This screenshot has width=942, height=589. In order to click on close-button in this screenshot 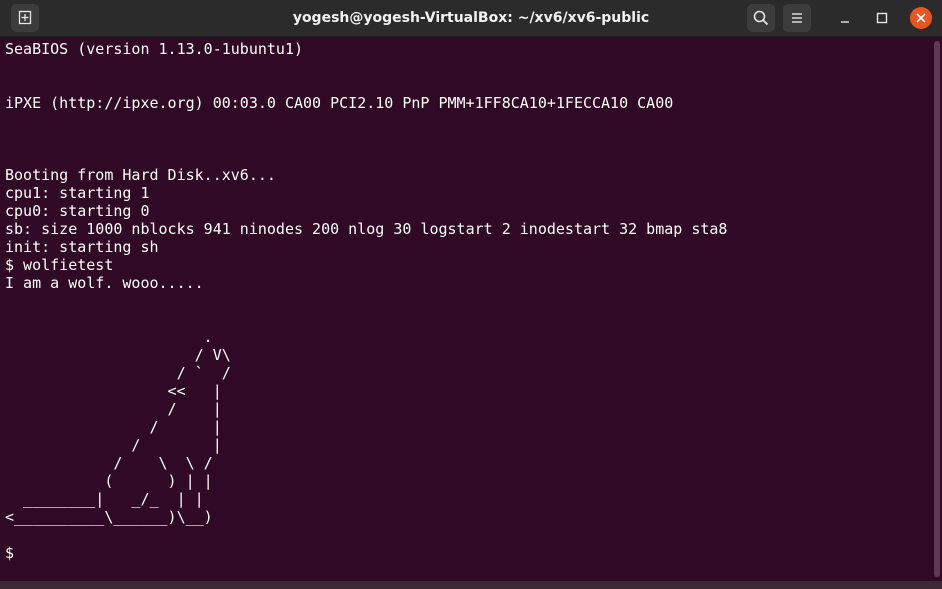, I will do `click(921, 18)`.